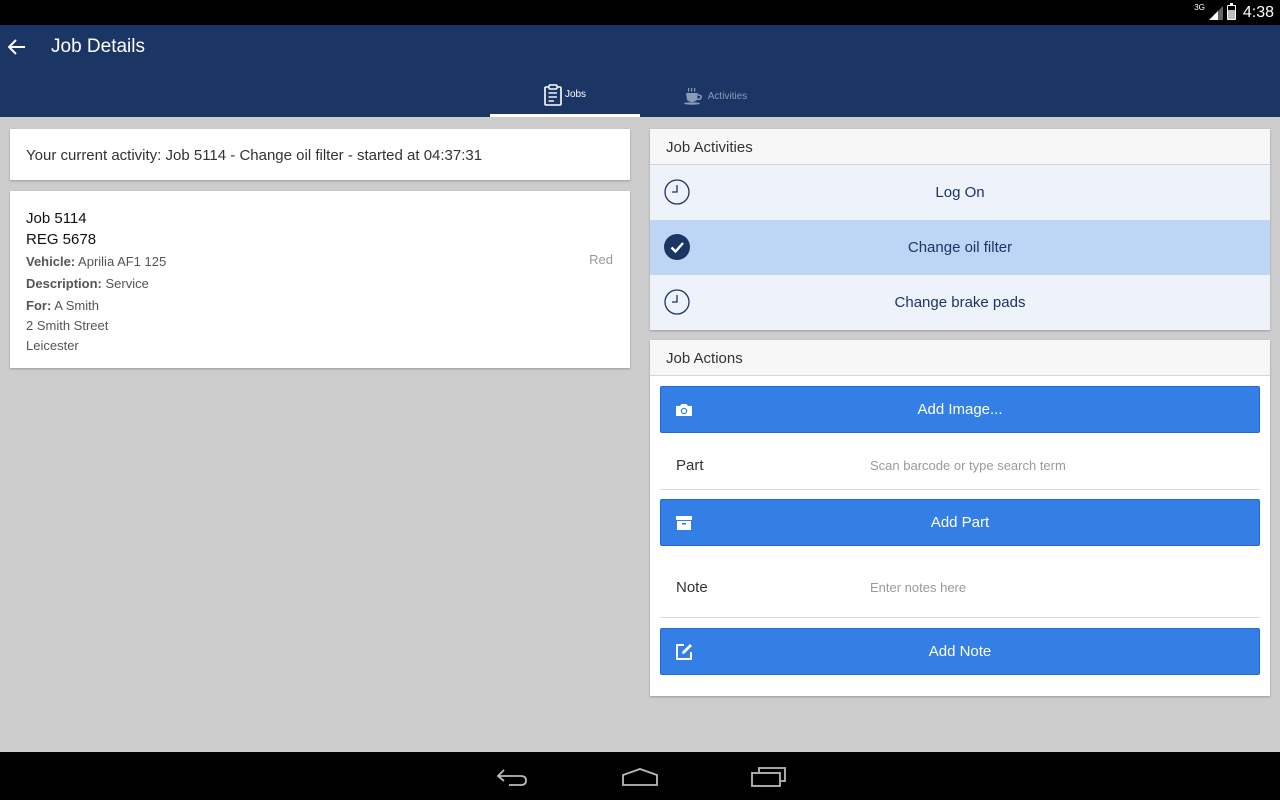 Image resolution: width=1280 pixels, height=800 pixels. I want to click on add-note-label: Add Note, so click(960, 651).